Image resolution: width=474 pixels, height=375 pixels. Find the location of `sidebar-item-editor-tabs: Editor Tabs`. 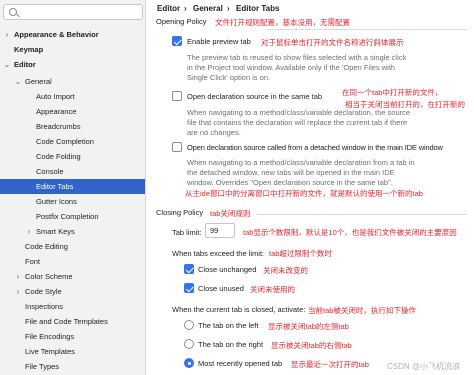

sidebar-item-editor-tabs: Editor Tabs is located at coordinates (72, 186).